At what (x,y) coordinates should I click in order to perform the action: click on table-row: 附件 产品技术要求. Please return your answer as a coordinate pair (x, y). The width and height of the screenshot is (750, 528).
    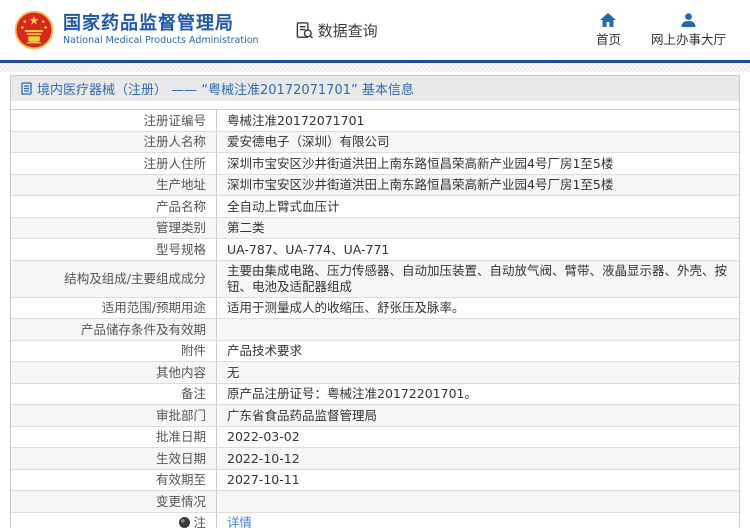
    Looking at the image, I should click on (375, 351).